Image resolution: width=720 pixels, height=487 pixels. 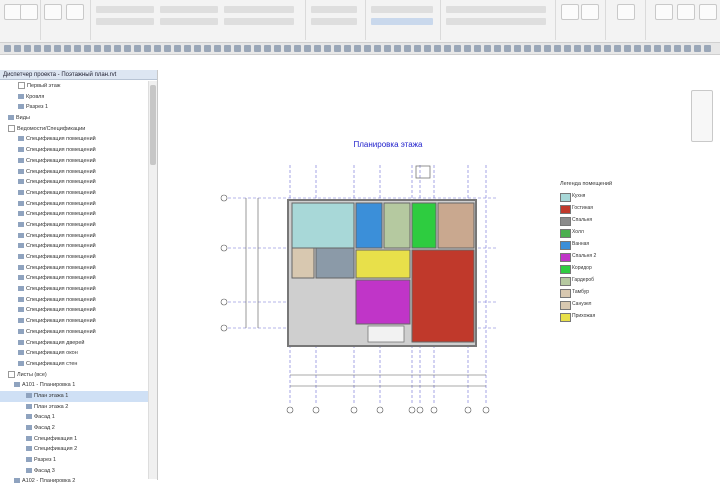 I want to click on tree-scrollbar, so click(x=152, y=280).